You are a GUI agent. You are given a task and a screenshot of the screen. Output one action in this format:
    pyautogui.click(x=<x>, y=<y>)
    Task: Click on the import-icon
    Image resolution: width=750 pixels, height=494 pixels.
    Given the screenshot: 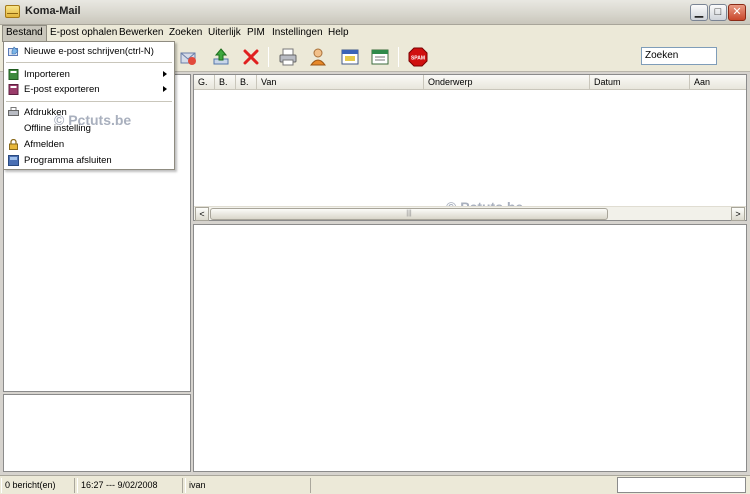 What is the action you would take?
    pyautogui.click(x=13, y=74)
    